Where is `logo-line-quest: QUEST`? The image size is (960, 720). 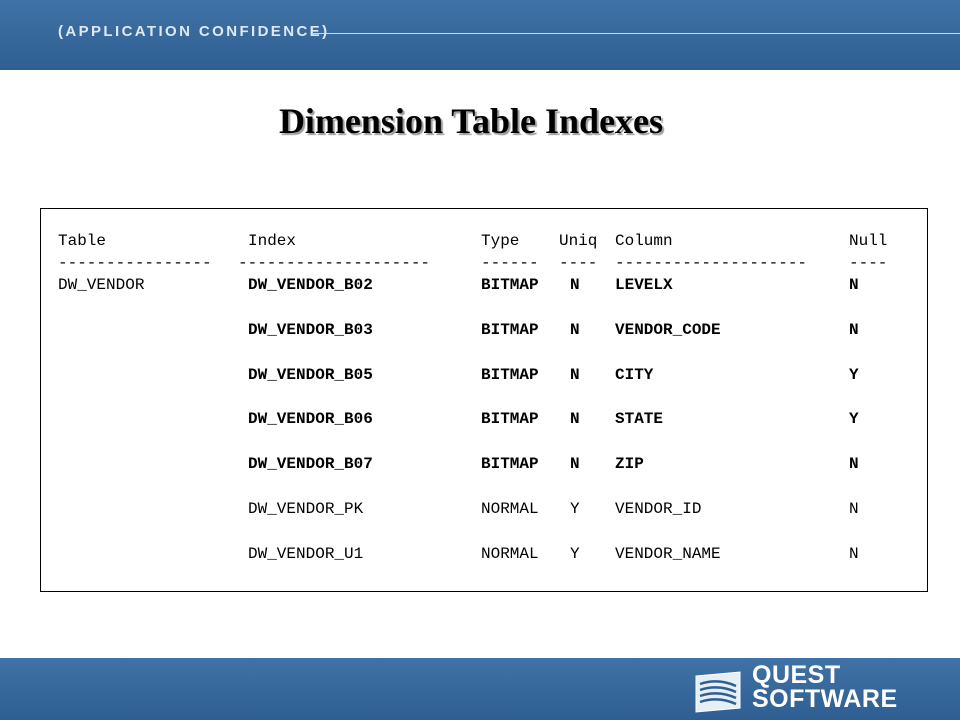
logo-line-quest: QUEST is located at coordinates (796, 675).